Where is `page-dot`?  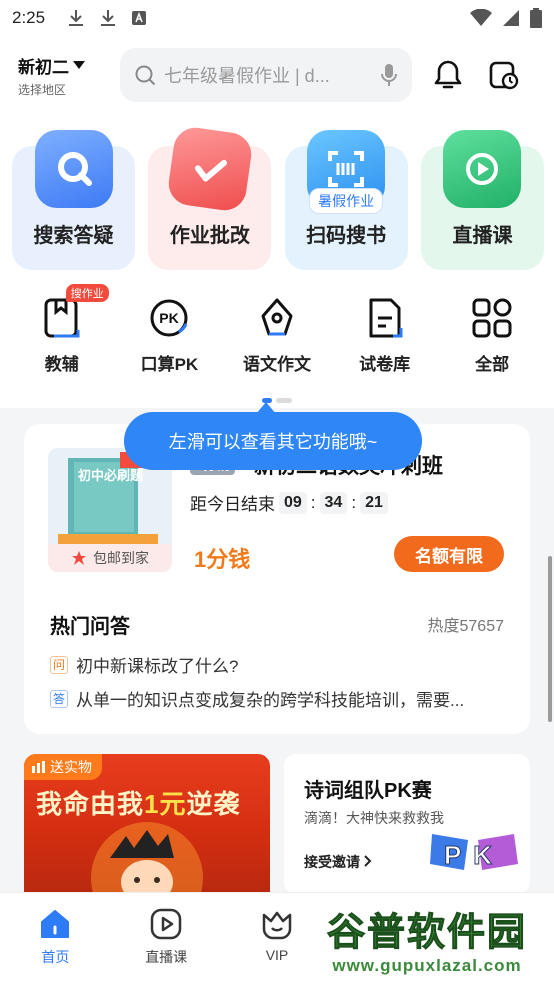
page-dot is located at coordinates (284, 400).